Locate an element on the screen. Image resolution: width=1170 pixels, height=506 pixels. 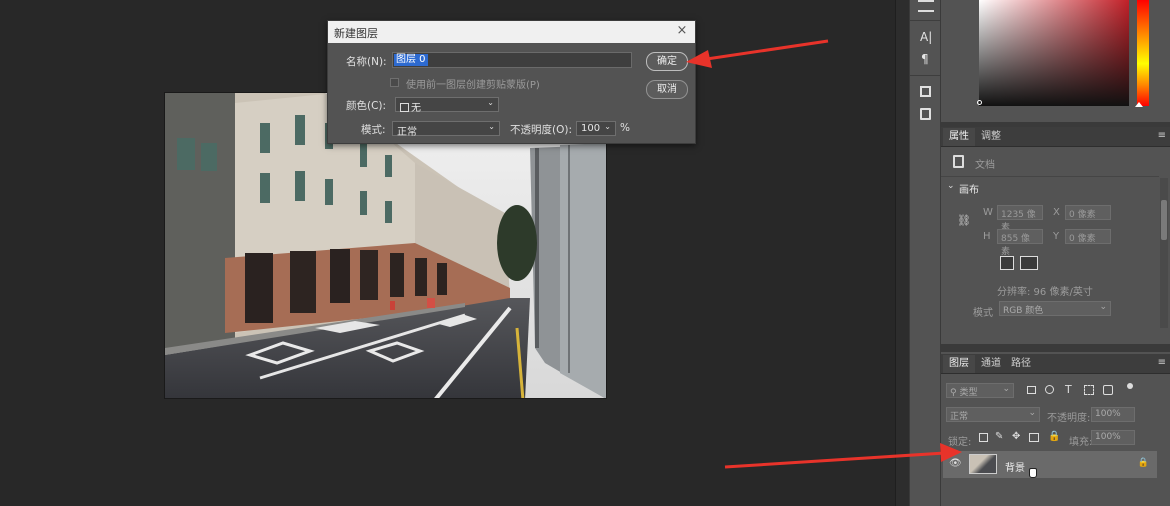
document-icon is located at coordinates (958, 161).